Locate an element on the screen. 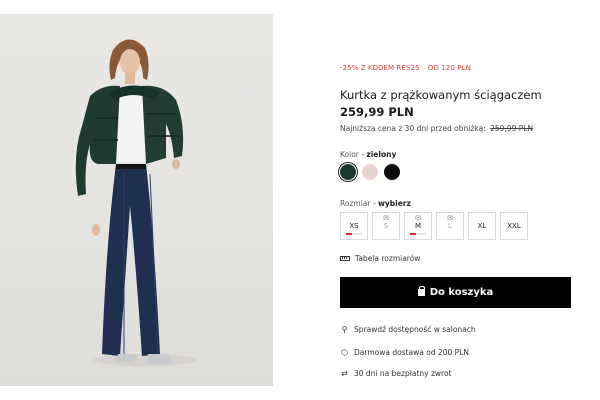  product-price: 259,99 PLN is located at coordinates (377, 112).